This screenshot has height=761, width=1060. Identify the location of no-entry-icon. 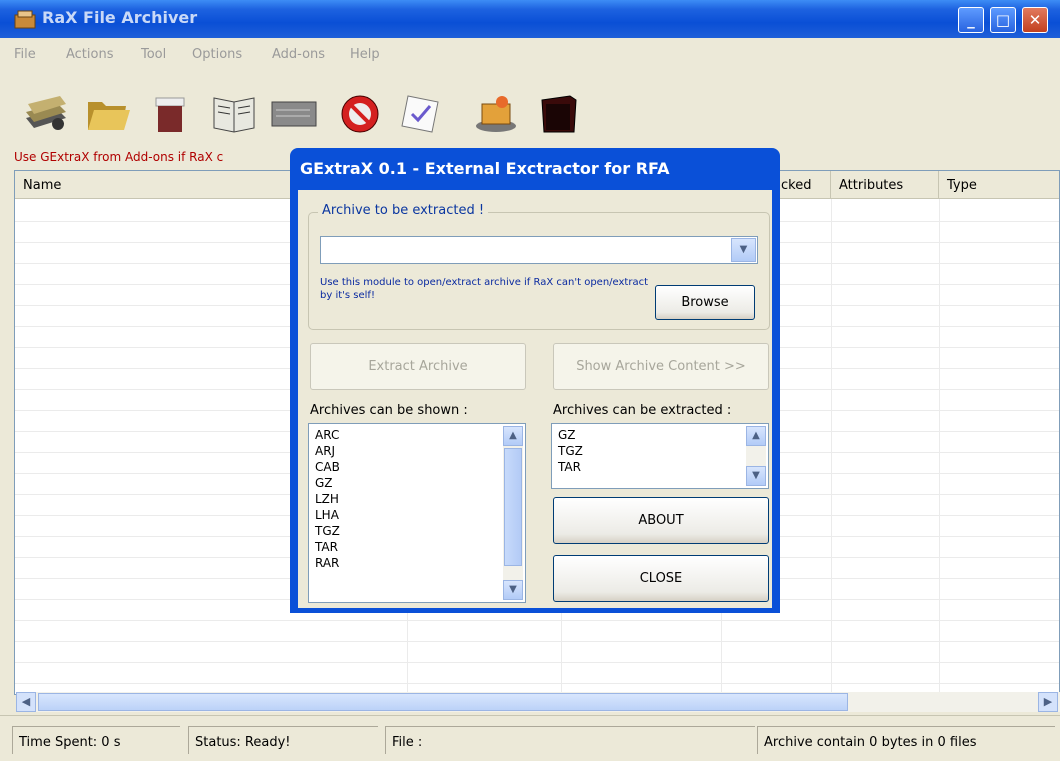
(360, 112).